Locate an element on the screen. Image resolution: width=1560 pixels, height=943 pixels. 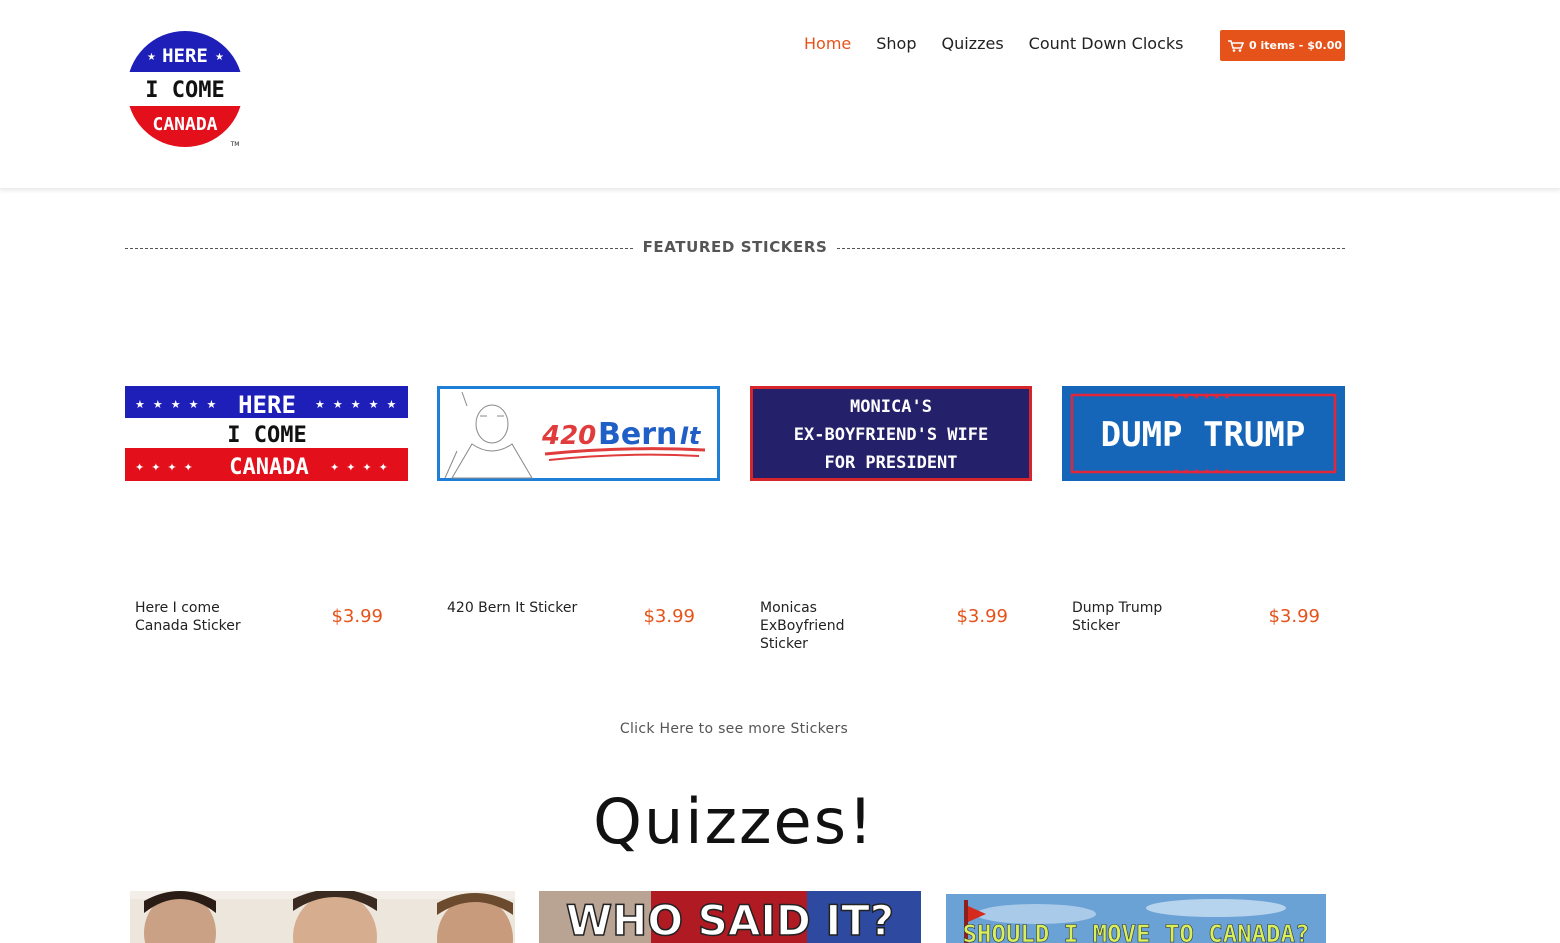
quiz-card is located at coordinates (322, 917).